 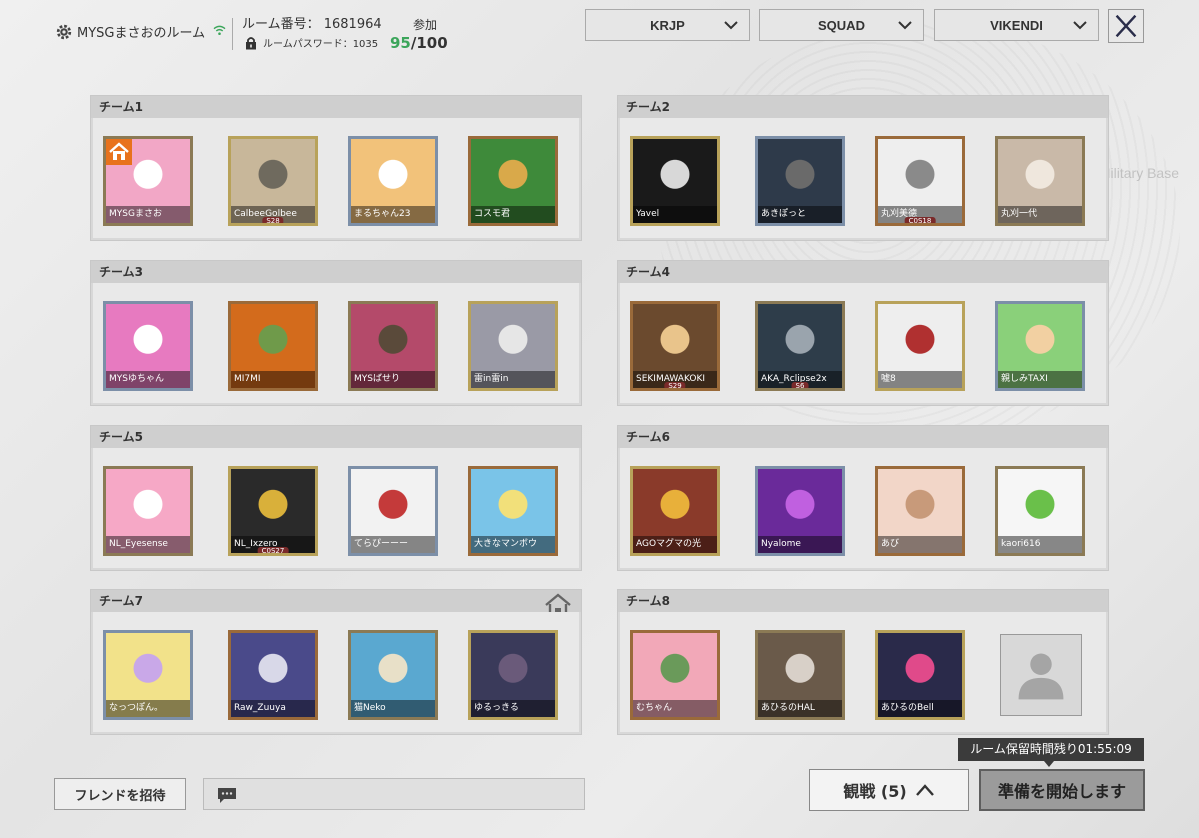 I want to click on mode-value: SQUAD, so click(x=841, y=25).